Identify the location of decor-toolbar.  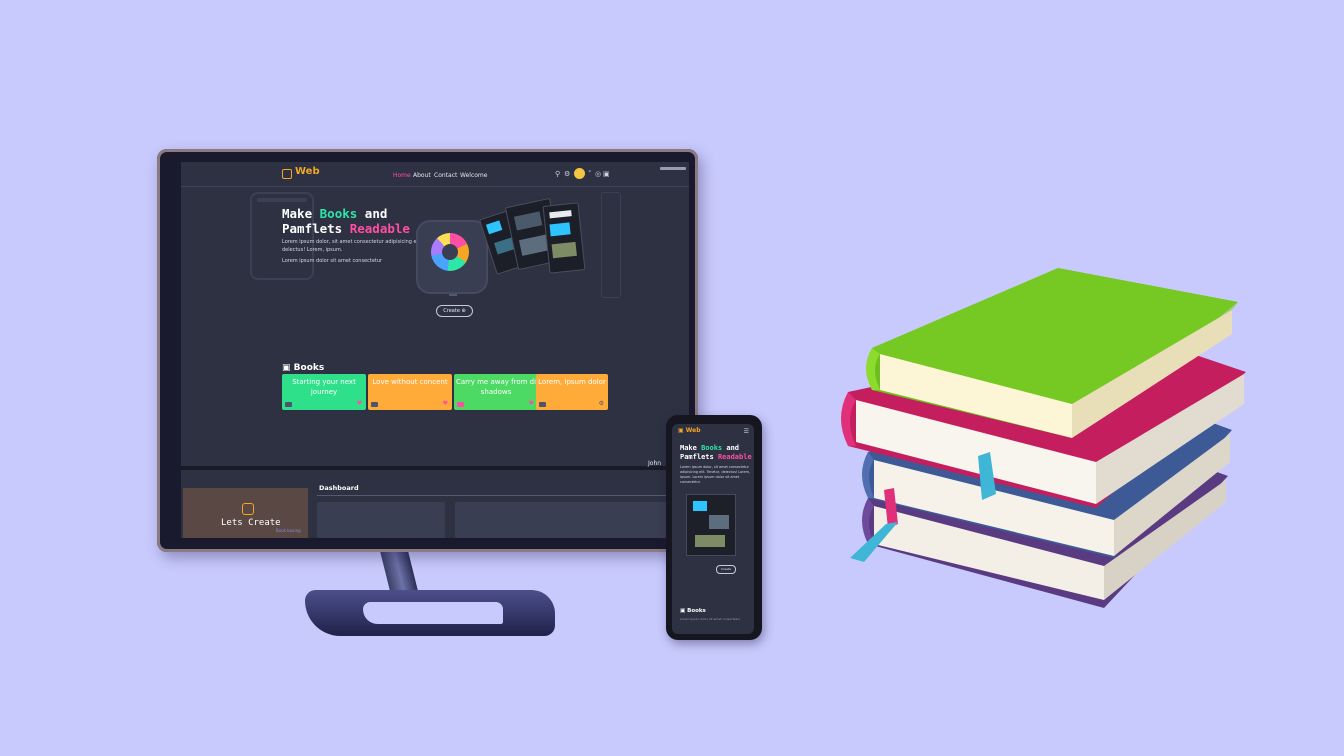
(611, 245).